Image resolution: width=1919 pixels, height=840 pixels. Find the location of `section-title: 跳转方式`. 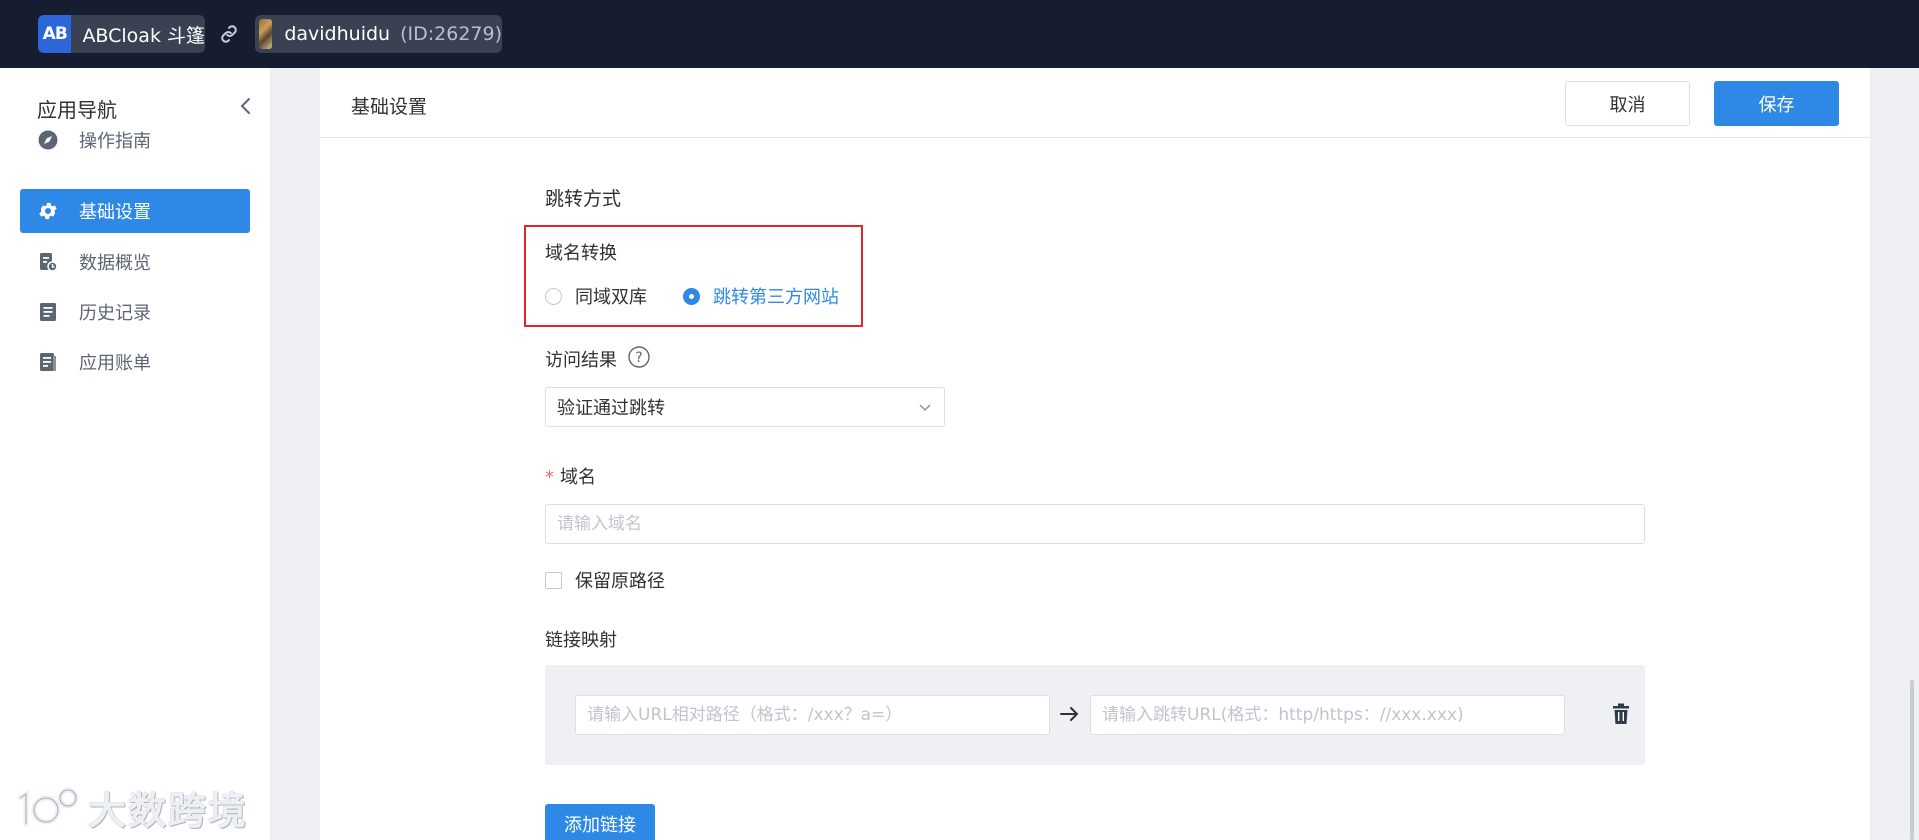

section-title: 跳转方式 is located at coordinates (583, 199).